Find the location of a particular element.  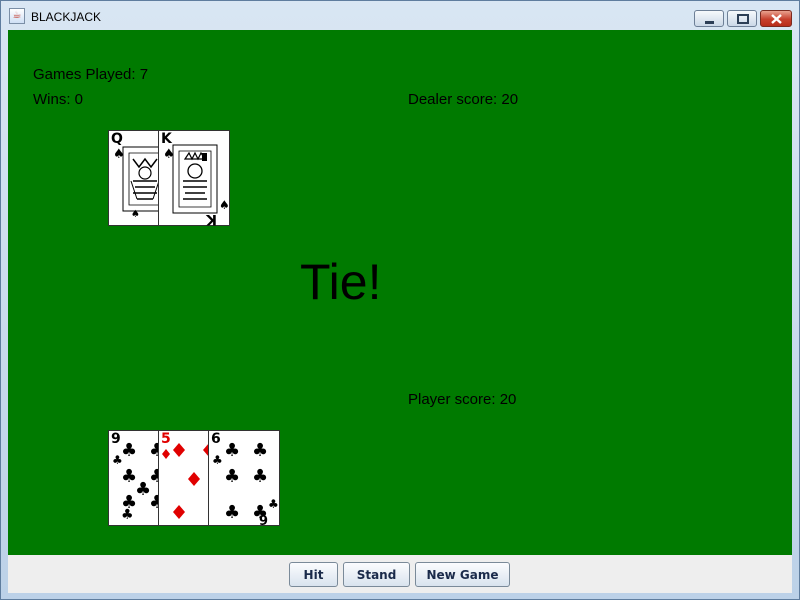

clubs-pips-icon: ♣ ♣ ♣ ♣ ♣ ♣ ♣ ♣ 6 is located at coordinates (245, 483).